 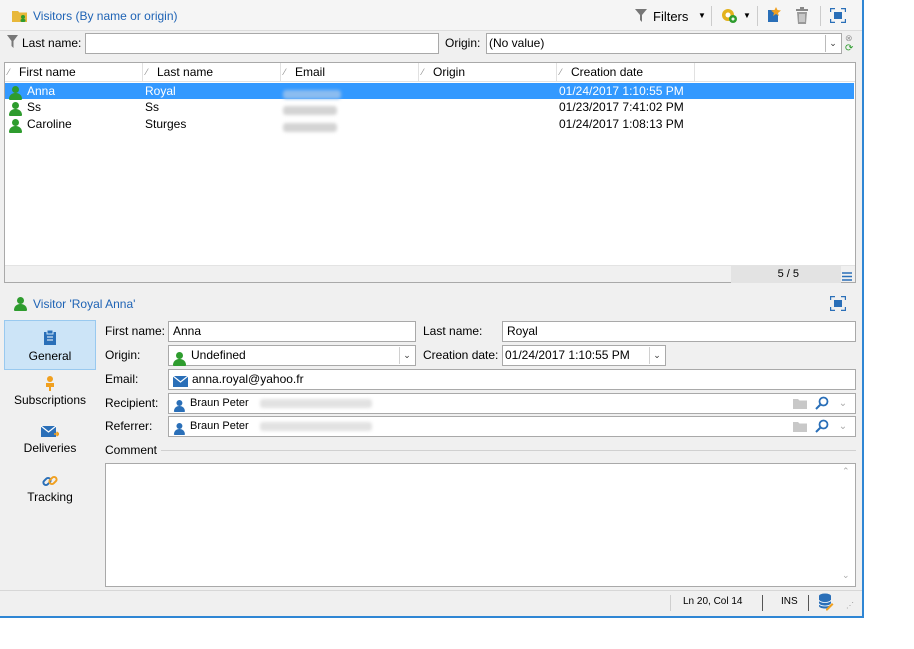 I want to click on origin-filter-dropdown-icon: ⌄, so click(x=832, y=43).